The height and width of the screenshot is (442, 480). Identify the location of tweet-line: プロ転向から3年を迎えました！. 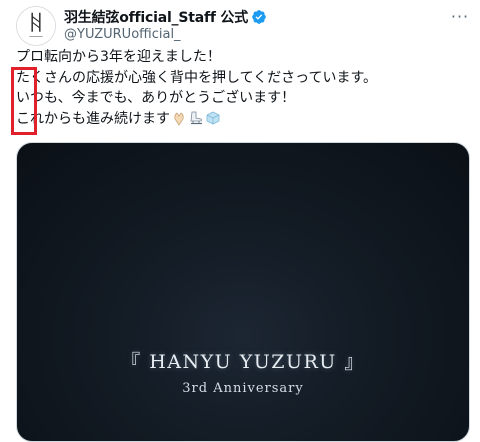
(118, 57).